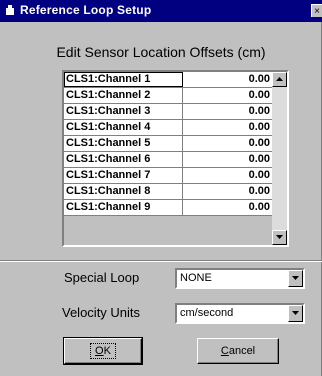  I want to click on arrow-up-icon, so click(279, 79).